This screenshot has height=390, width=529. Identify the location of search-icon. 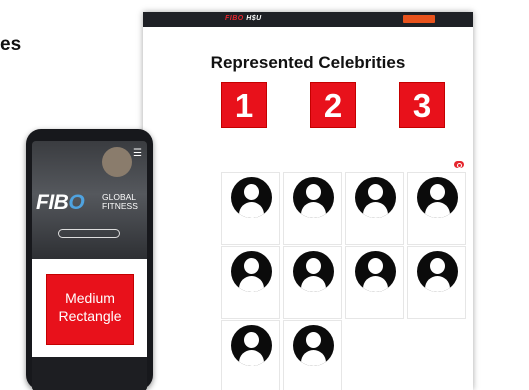
(459, 164).